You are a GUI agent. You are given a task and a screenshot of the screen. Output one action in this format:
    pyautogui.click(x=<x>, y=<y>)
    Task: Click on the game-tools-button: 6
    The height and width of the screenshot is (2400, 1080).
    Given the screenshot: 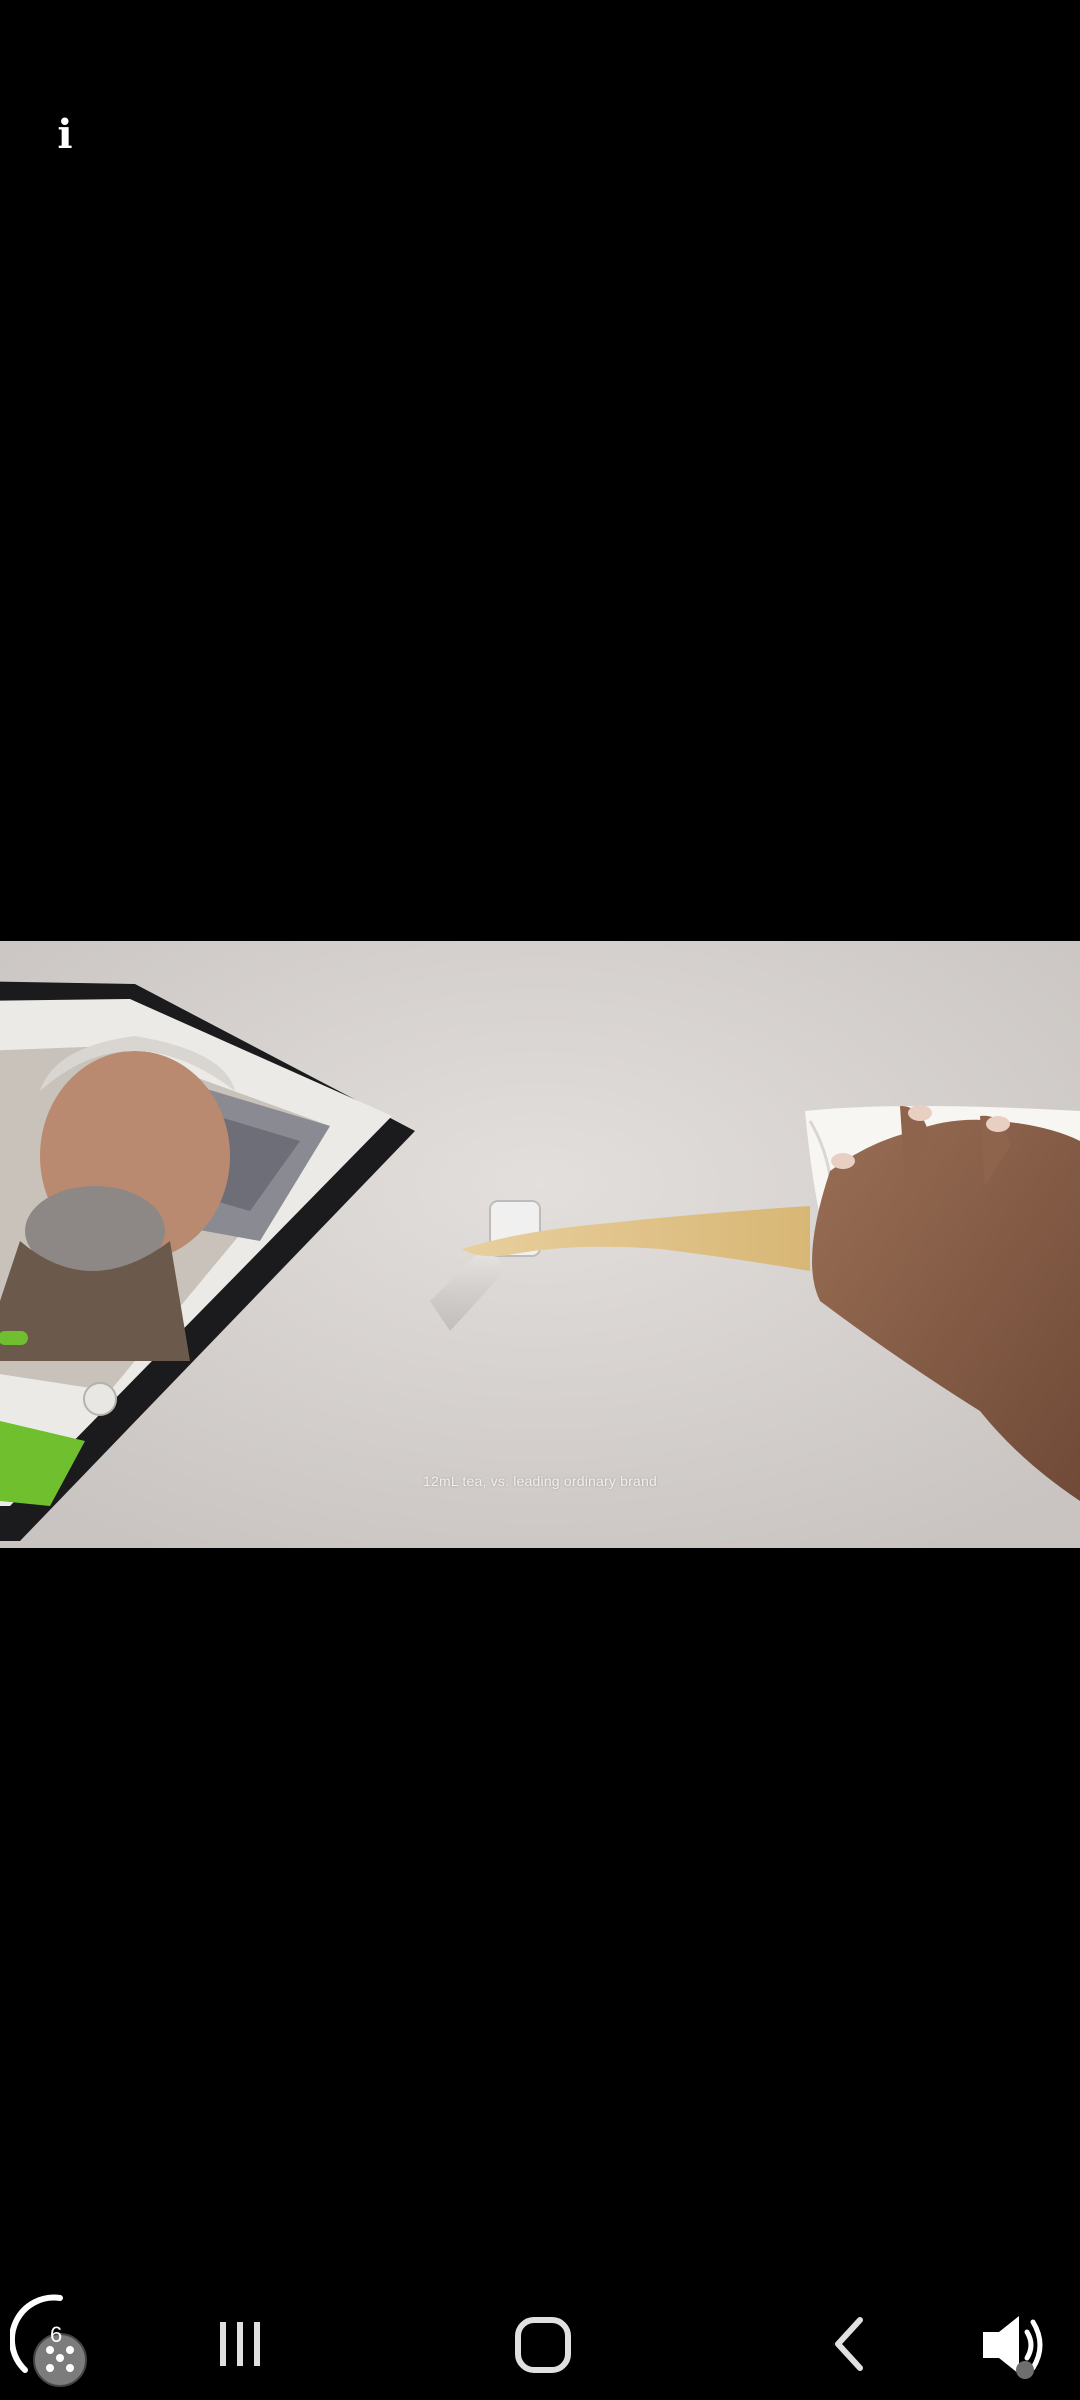 What is the action you would take?
    pyautogui.click(x=59, y=2342)
    